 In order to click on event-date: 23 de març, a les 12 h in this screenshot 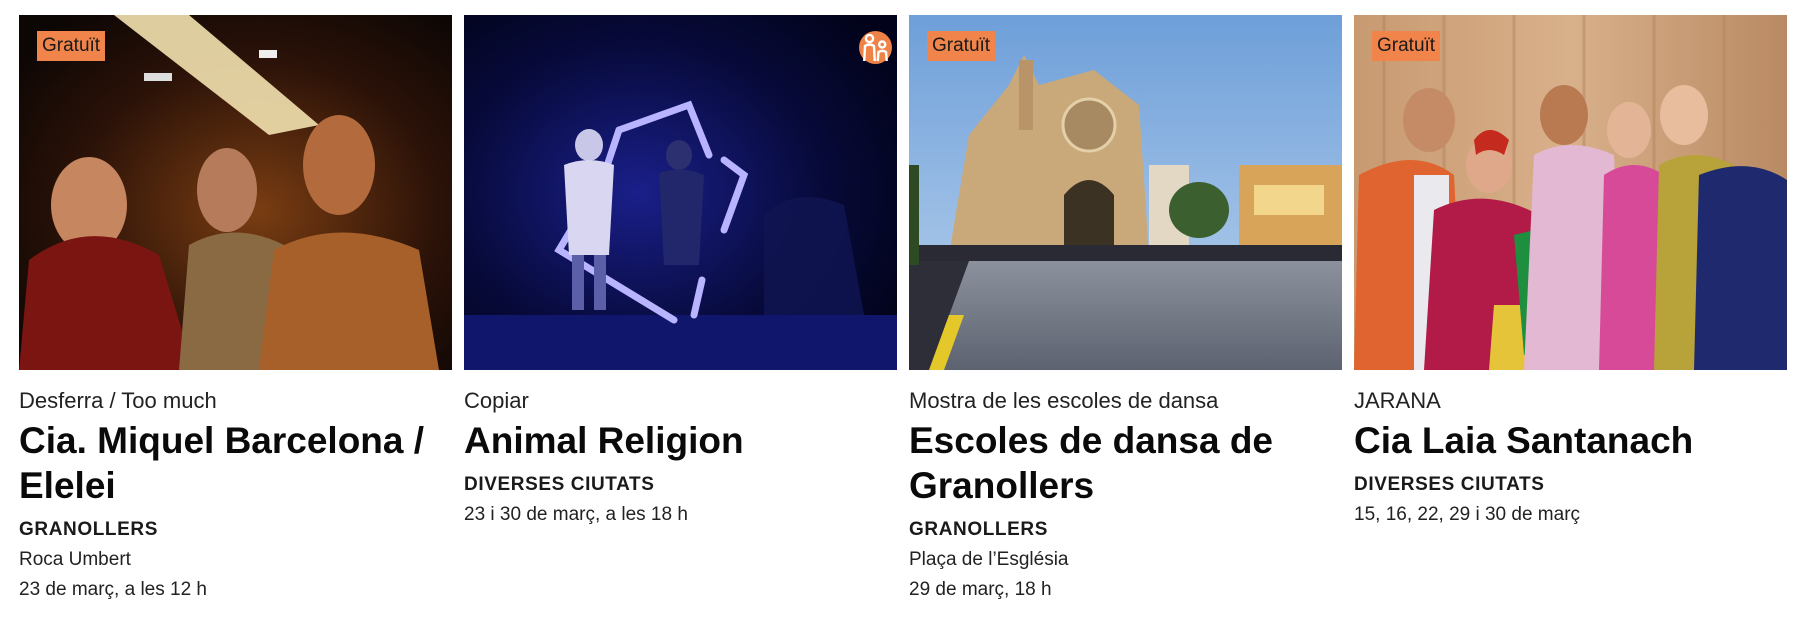, I will do `click(113, 589)`.